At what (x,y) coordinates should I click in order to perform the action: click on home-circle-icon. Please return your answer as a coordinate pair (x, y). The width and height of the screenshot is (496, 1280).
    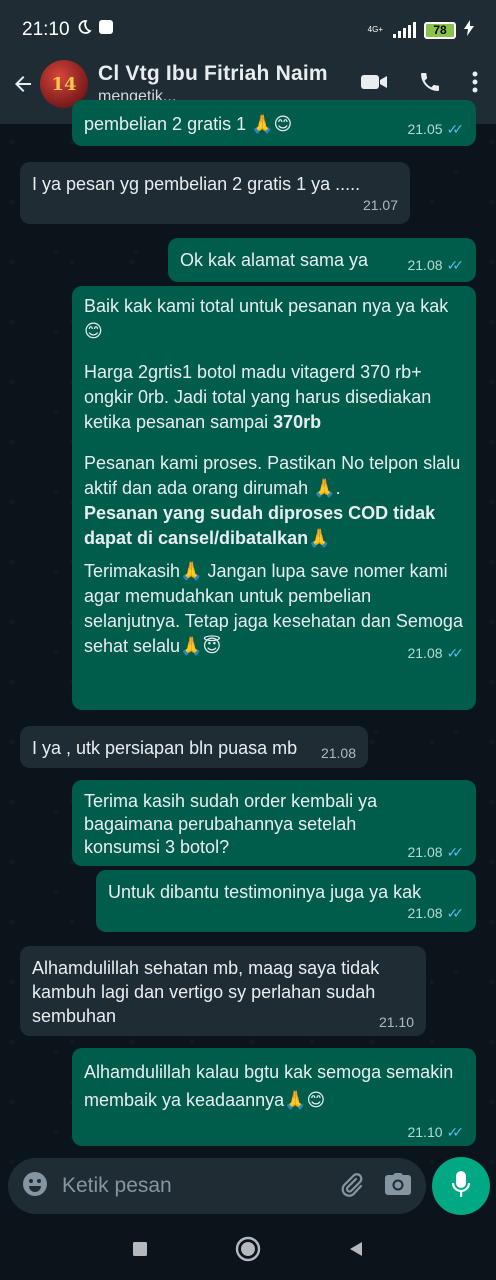
    Looking at the image, I should click on (248, 1251).